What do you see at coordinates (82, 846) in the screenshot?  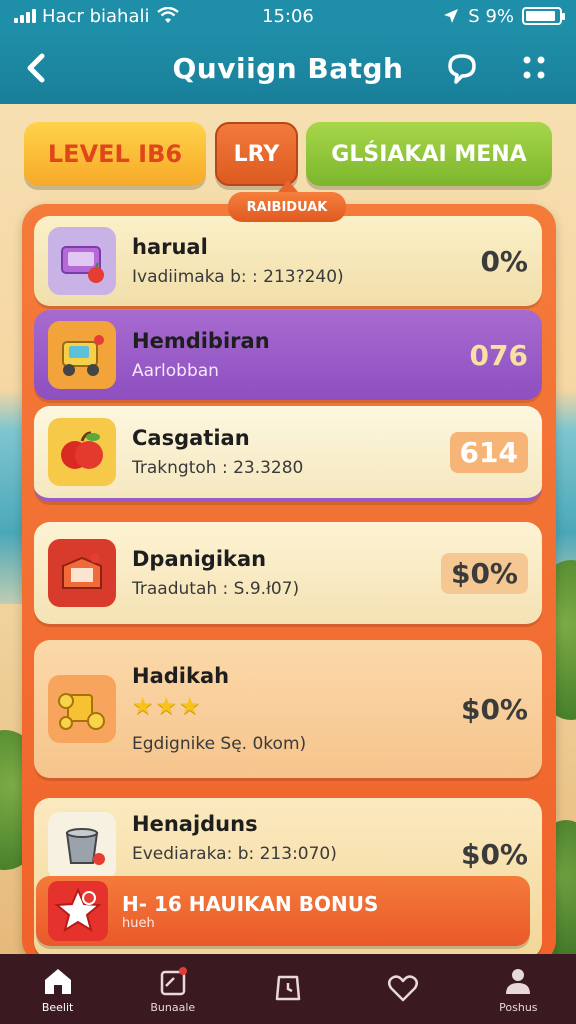 I see `bucket-icon` at bounding box center [82, 846].